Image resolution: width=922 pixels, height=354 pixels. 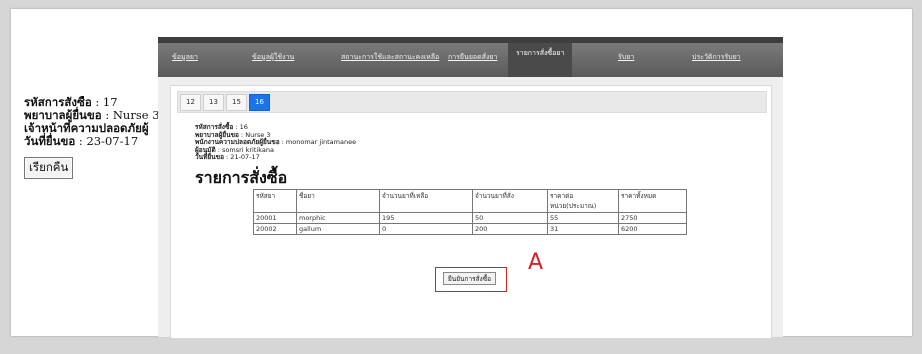 I want to click on tab-13: 13, so click(x=213, y=102).